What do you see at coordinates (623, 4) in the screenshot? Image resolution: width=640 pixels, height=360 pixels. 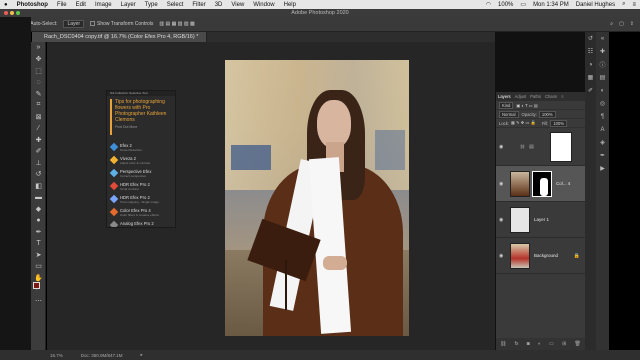 I see `search-icon: ⌕` at bounding box center [623, 4].